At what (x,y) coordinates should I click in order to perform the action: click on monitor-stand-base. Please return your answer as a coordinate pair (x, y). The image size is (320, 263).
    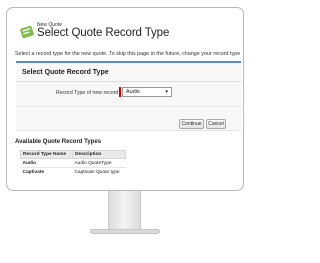
    Looking at the image, I should click on (125, 231).